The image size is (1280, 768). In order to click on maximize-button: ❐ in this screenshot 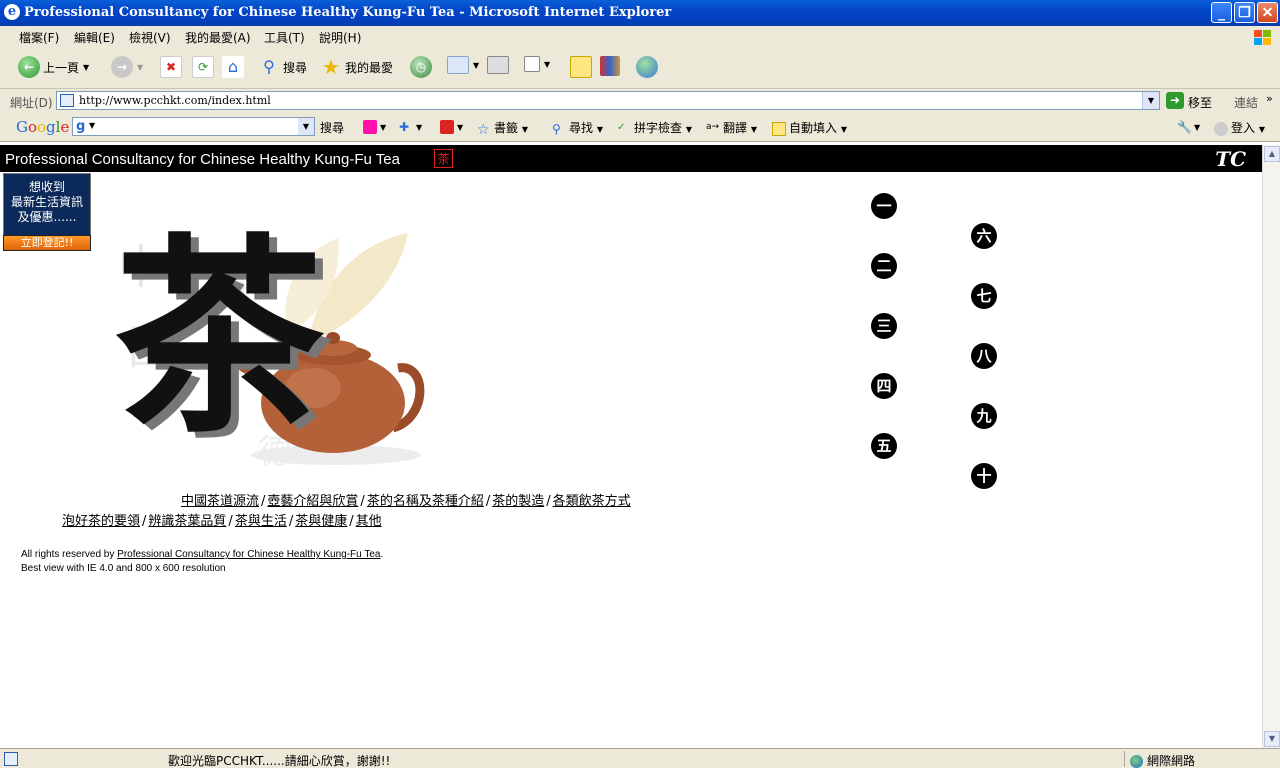, I will do `click(1244, 12)`.